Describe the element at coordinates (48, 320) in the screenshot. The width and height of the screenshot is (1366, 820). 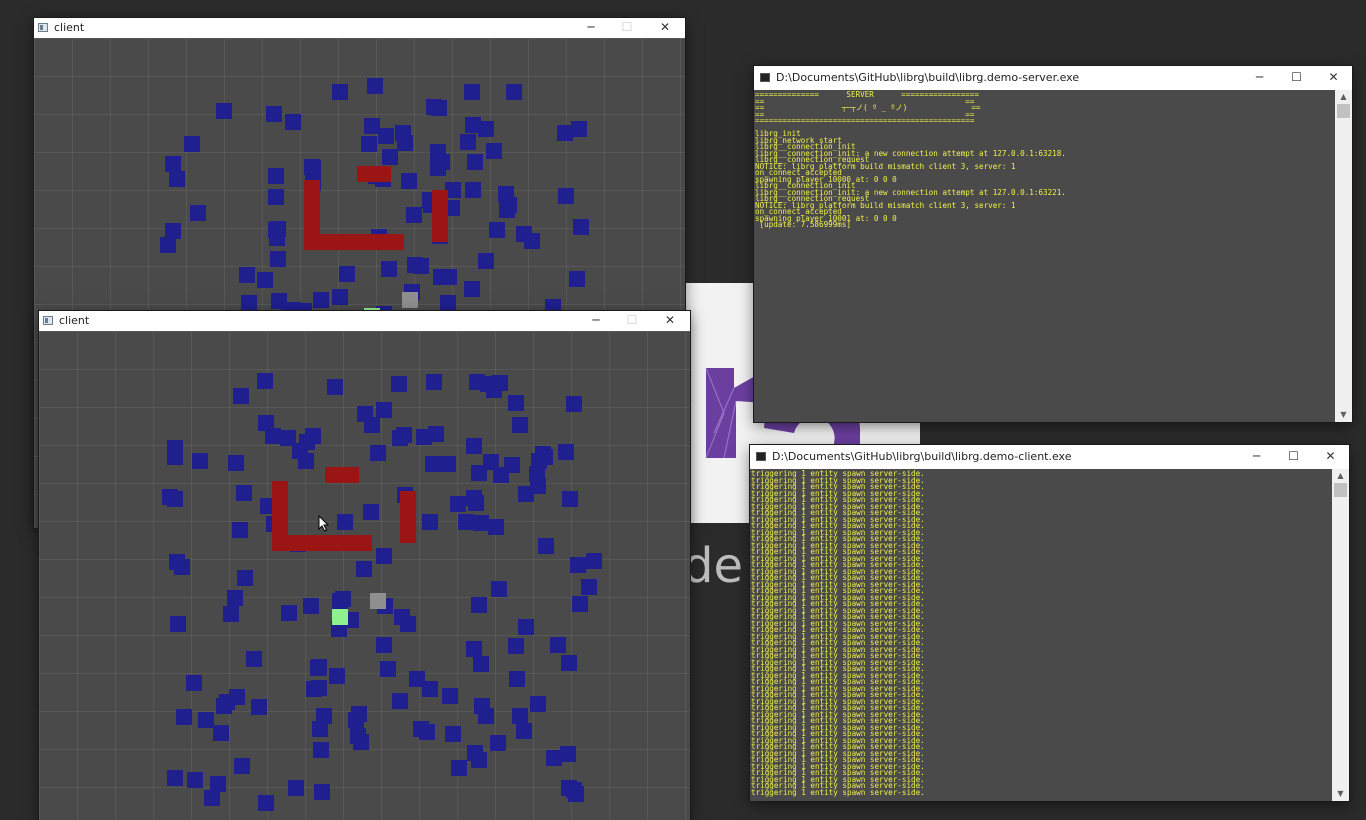
I see `app-icon` at that location.